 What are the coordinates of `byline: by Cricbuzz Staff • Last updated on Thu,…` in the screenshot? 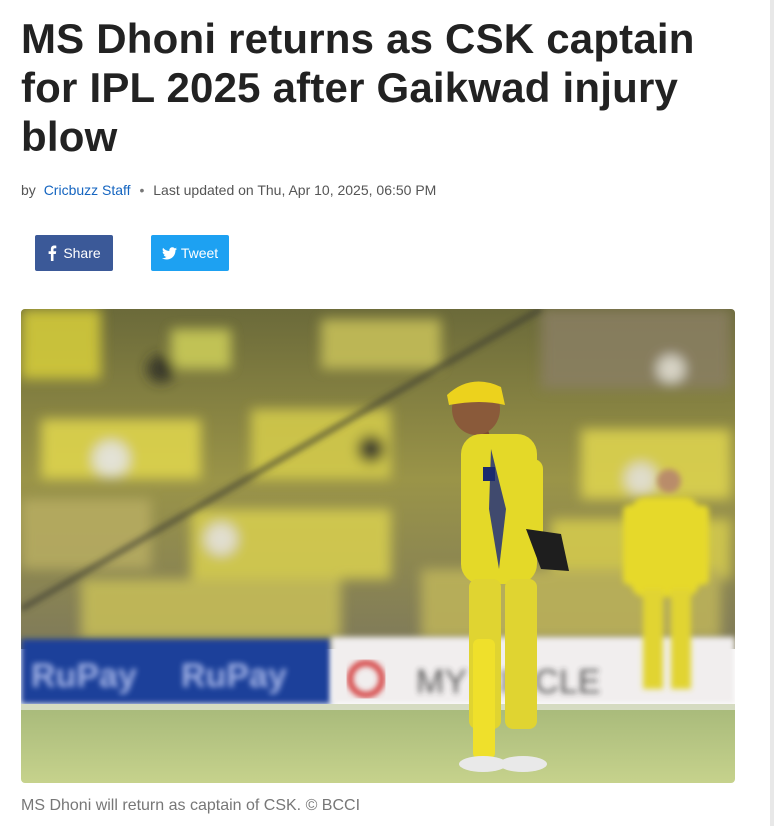 It's located at (381, 190).